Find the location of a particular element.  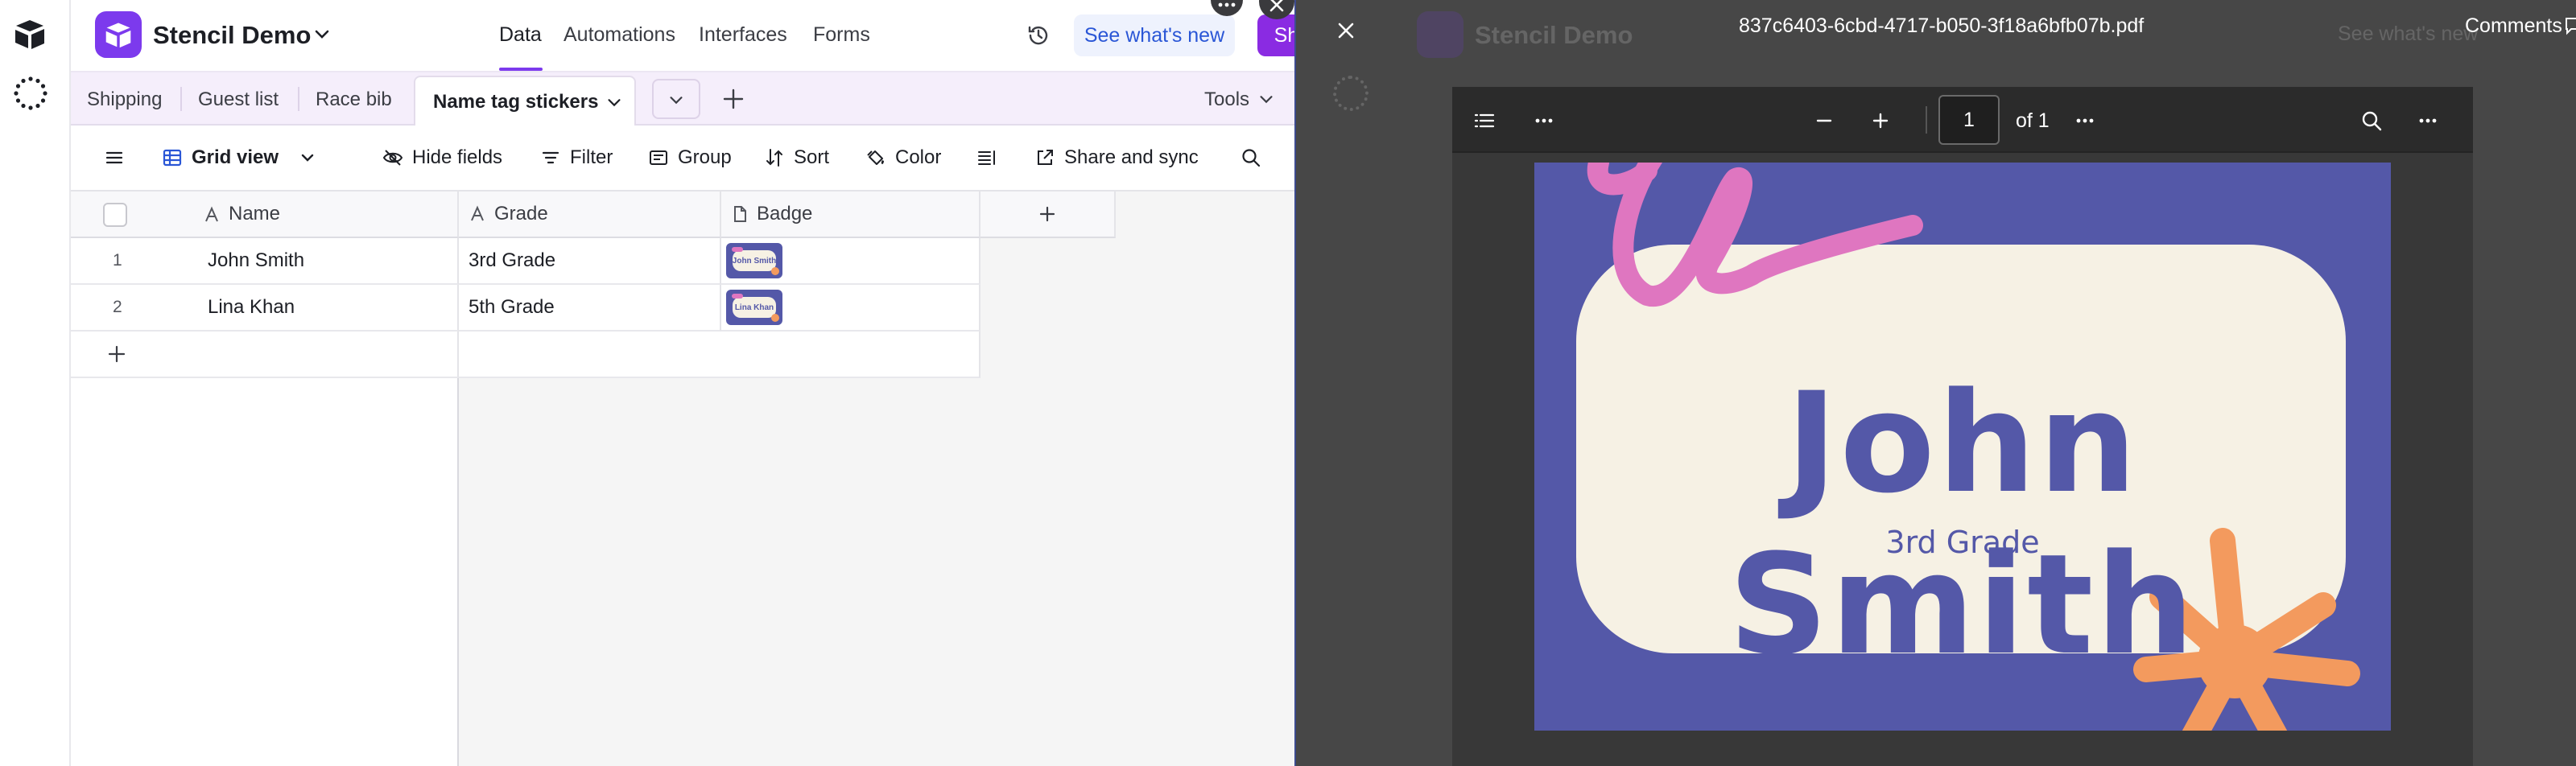

table-tab-shipping: Shipping is located at coordinates (124, 100).